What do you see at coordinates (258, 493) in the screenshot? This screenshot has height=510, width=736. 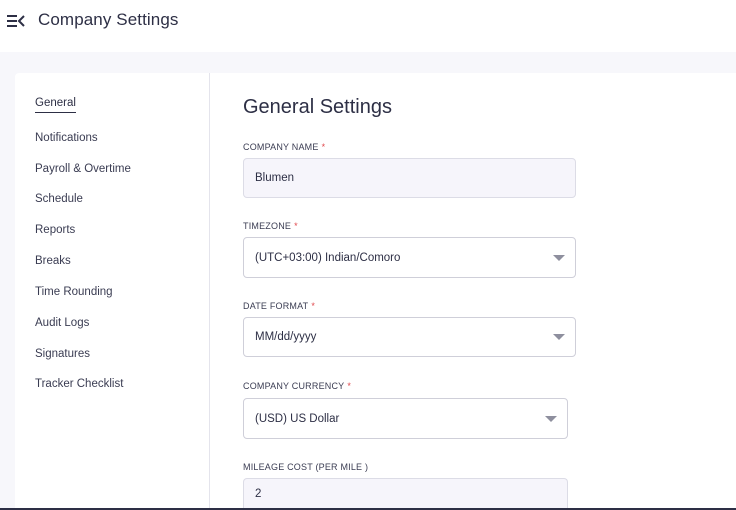 I see `mileage-cost-value: 2` at bounding box center [258, 493].